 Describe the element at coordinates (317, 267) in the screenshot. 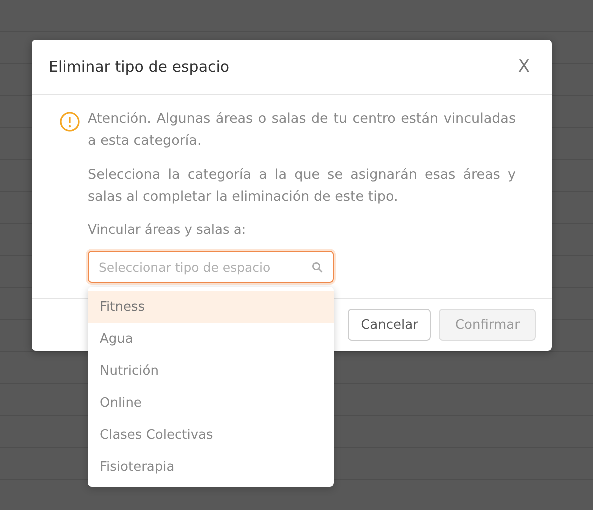

I see `search-icon` at that location.